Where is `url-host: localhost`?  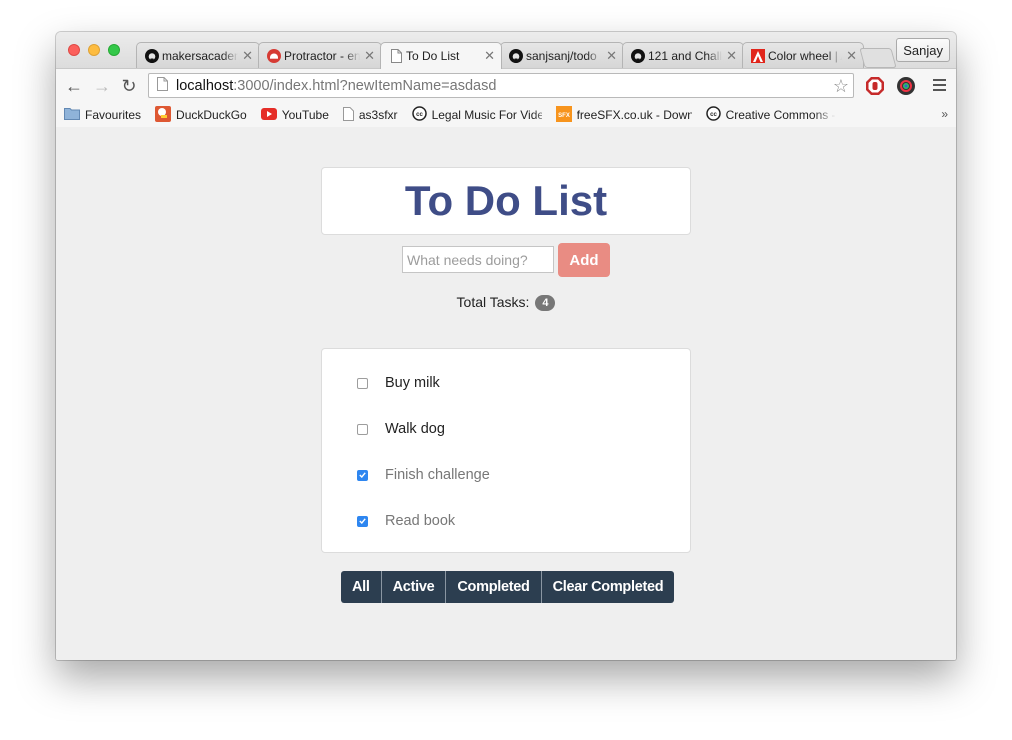
url-host: localhost is located at coordinates (205, 85).